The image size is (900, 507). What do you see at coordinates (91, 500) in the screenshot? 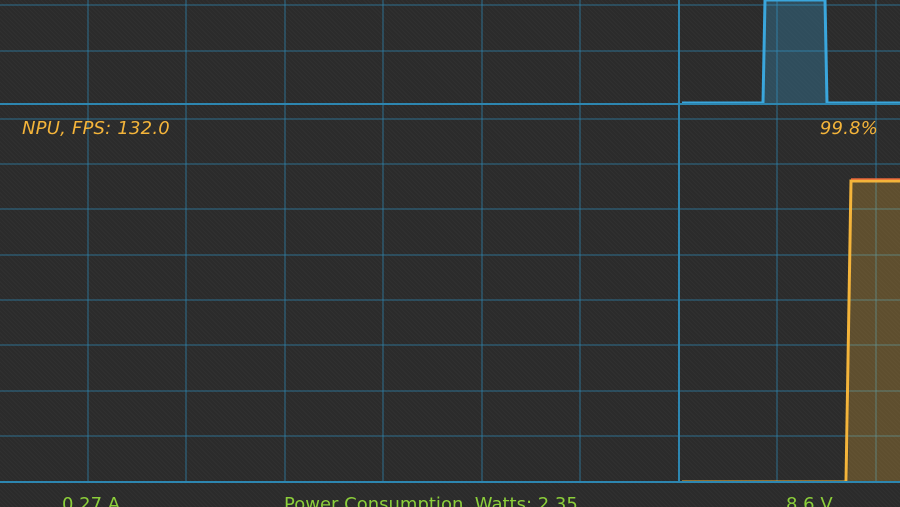
I see `current-readout: 0.27 A` at bounding box center [91, 500].